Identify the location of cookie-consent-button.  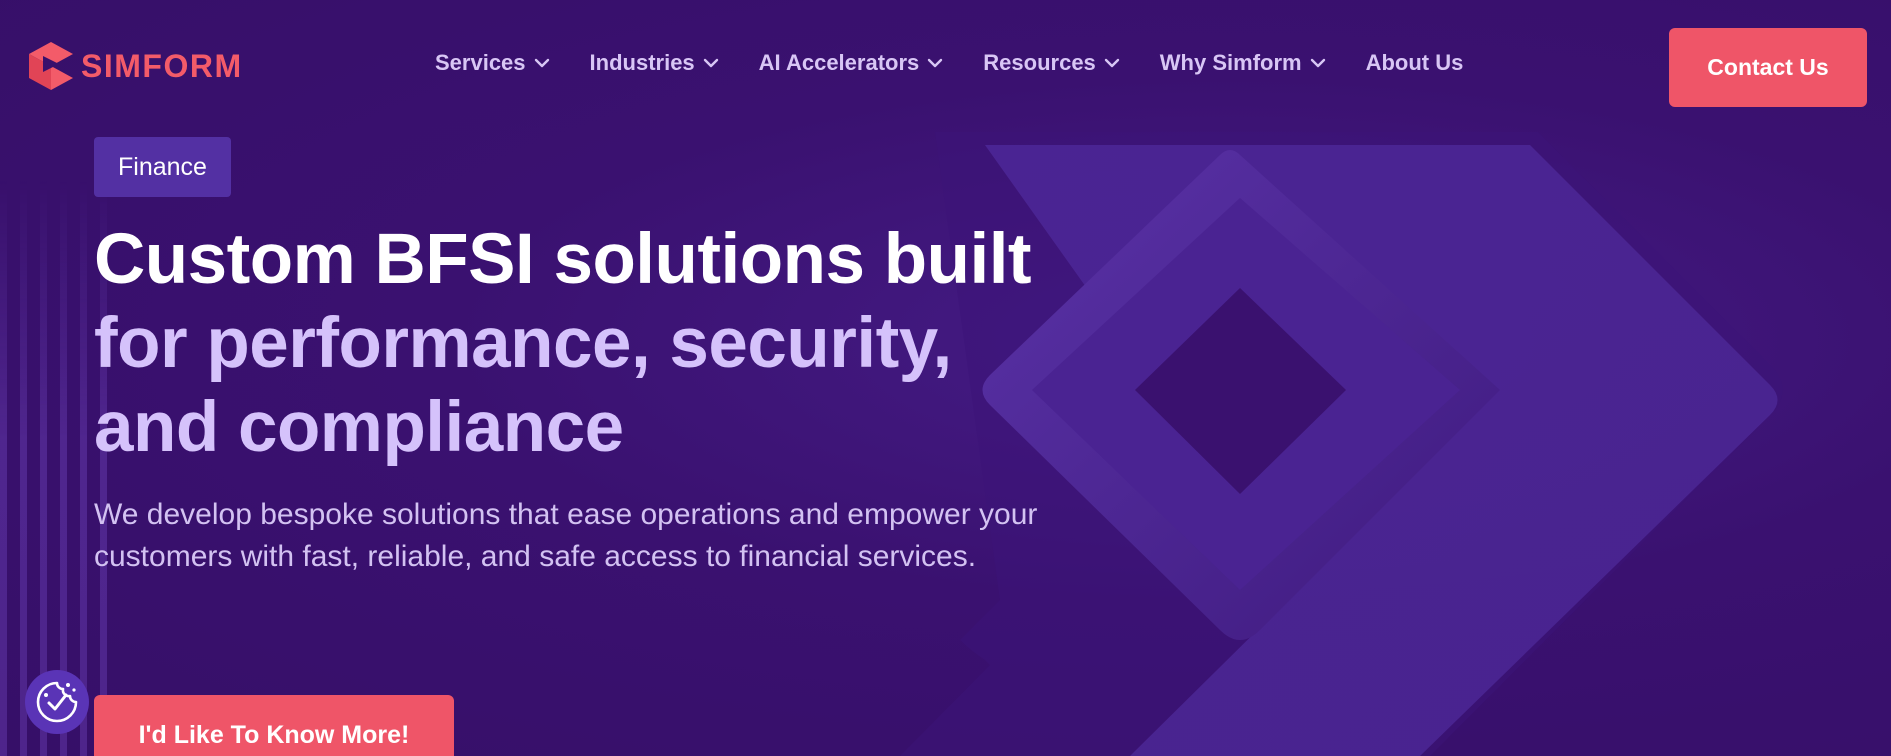
(57, 702).